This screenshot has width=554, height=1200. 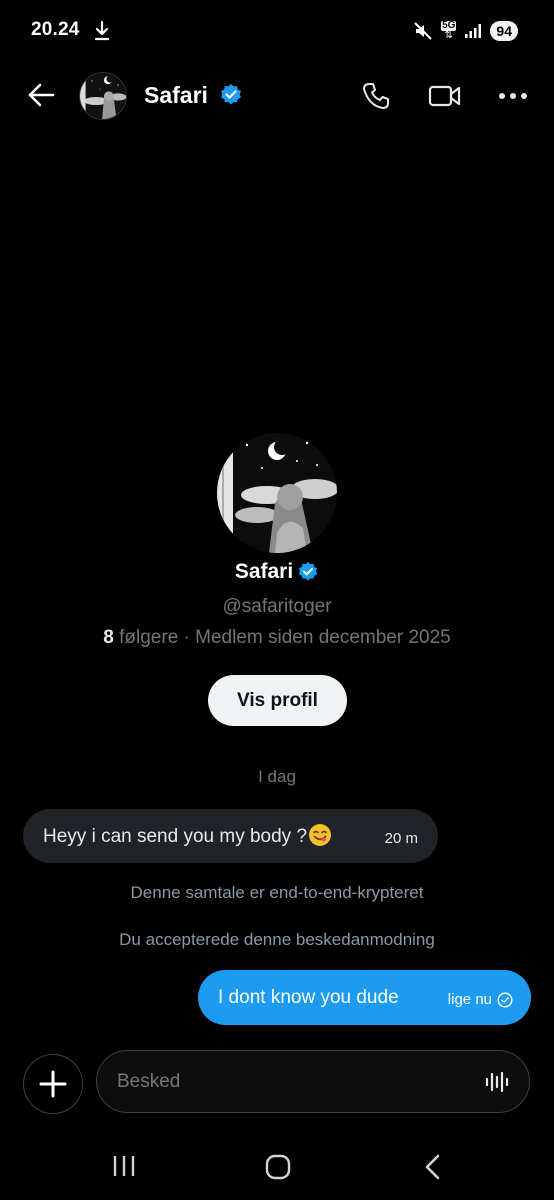 What do you see at coordinates (277, 606) in the screenshot?
I see `profile-handle: @safaritoger` at bounding box center [277, 606].